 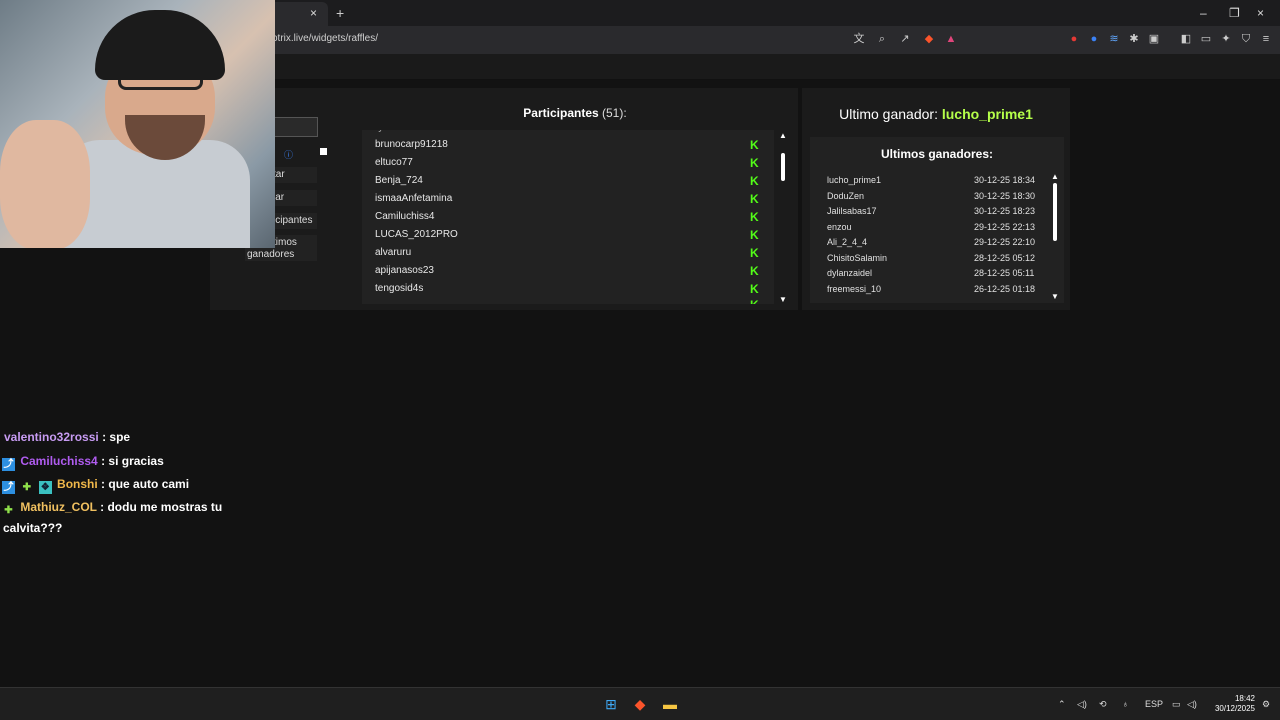 I want to click on winner-name: freemessi_10, so click(x=854, y=289).